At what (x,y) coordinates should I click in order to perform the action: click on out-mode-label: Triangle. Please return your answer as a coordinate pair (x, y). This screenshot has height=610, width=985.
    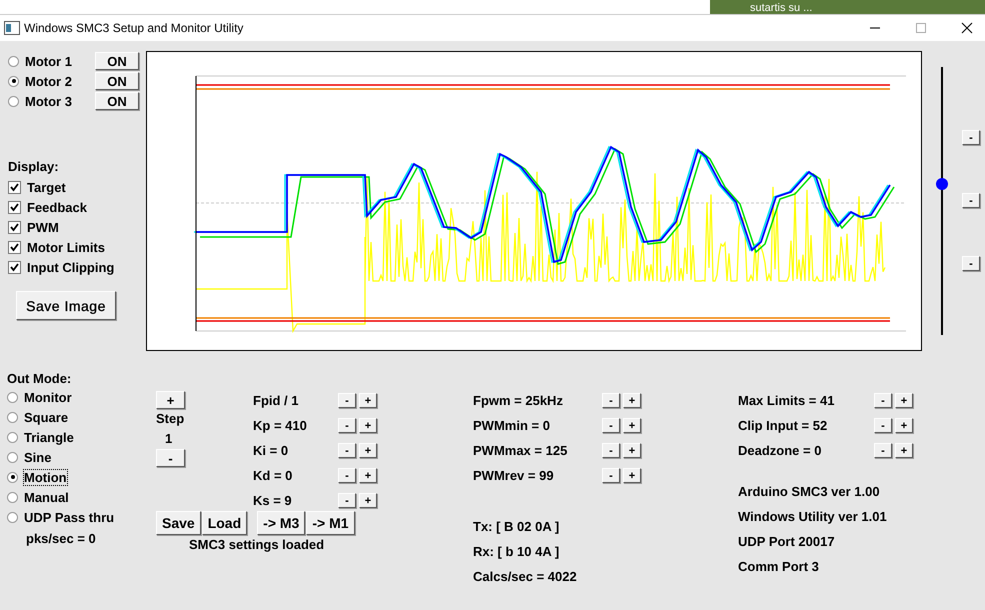
    Looking at the image, I should click on (49, 437).